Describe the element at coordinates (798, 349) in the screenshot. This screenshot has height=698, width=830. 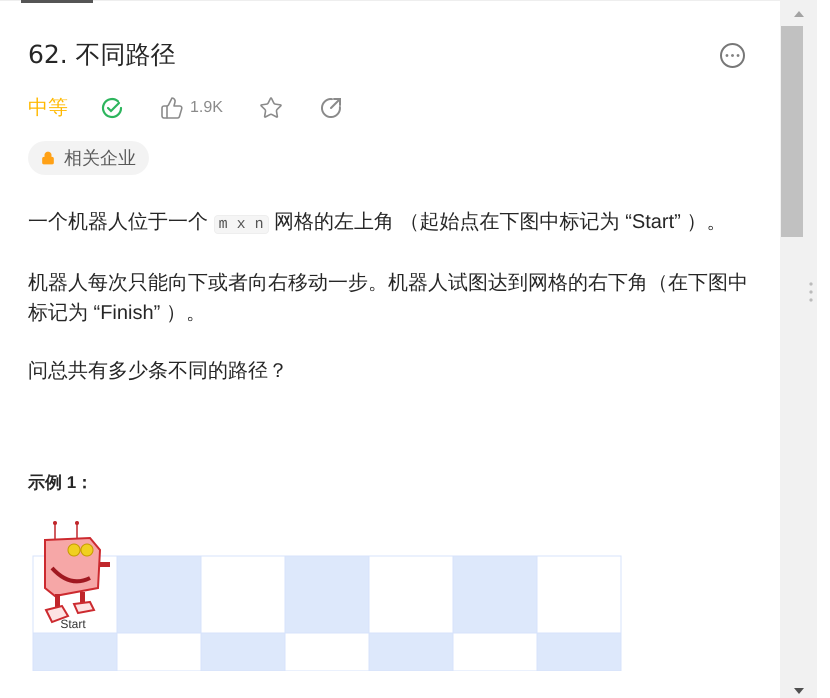
I see `scrollbar` at that location.